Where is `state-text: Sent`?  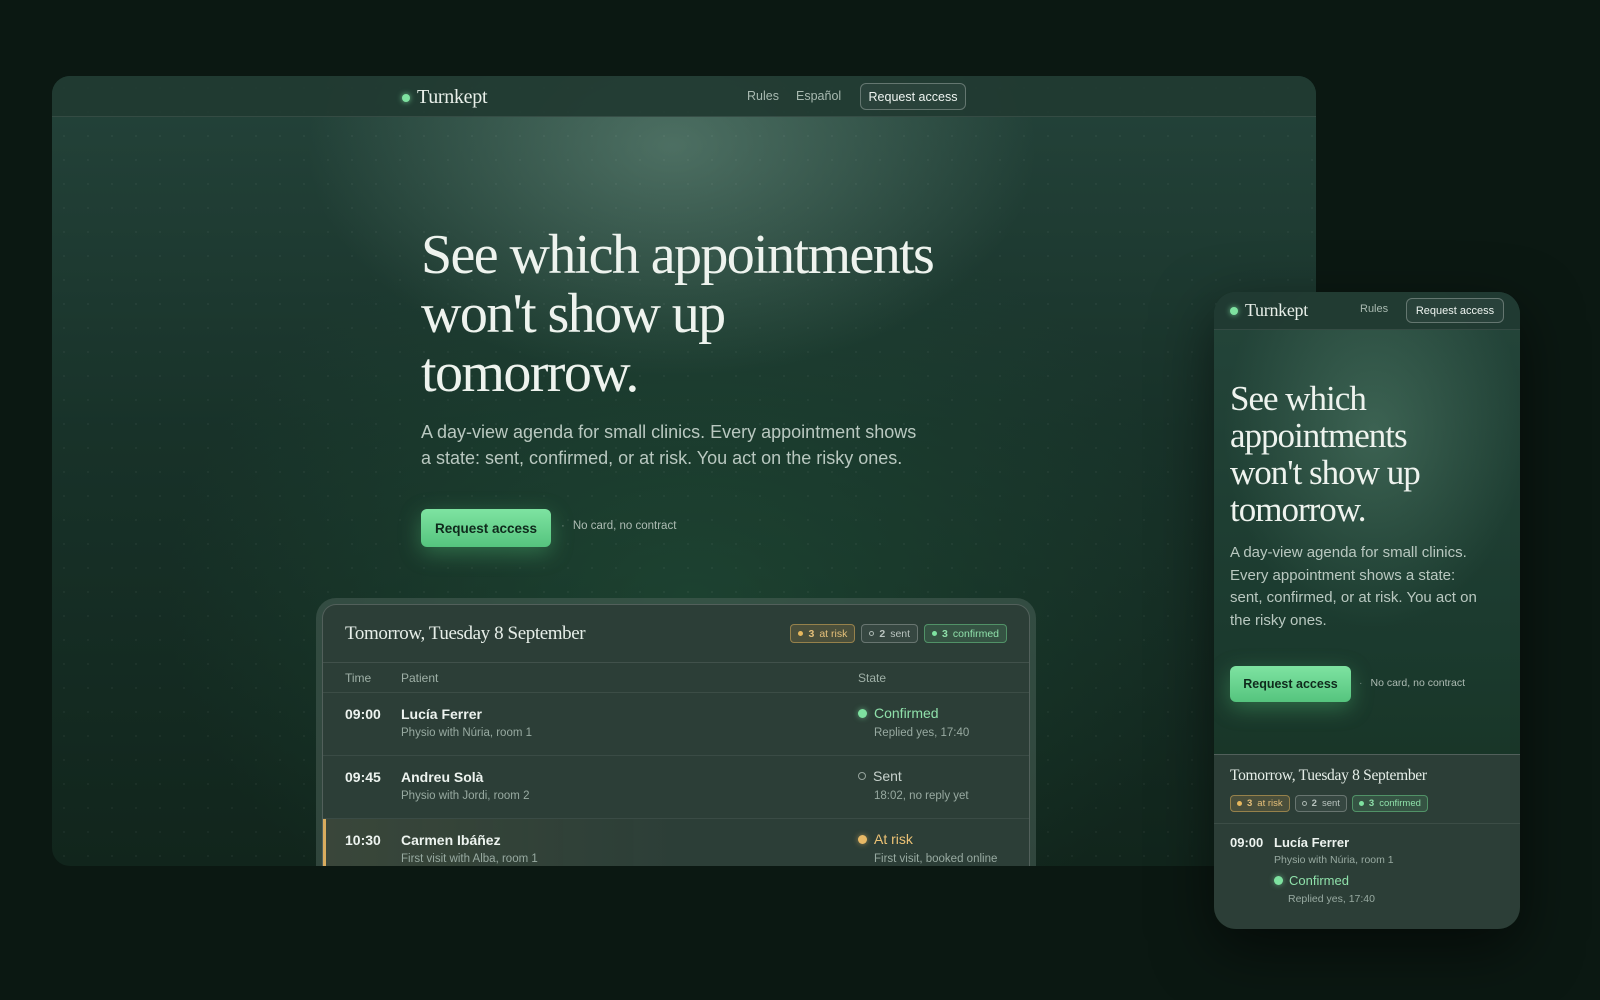
state-text: Sent is located at coordinates (887, 776).